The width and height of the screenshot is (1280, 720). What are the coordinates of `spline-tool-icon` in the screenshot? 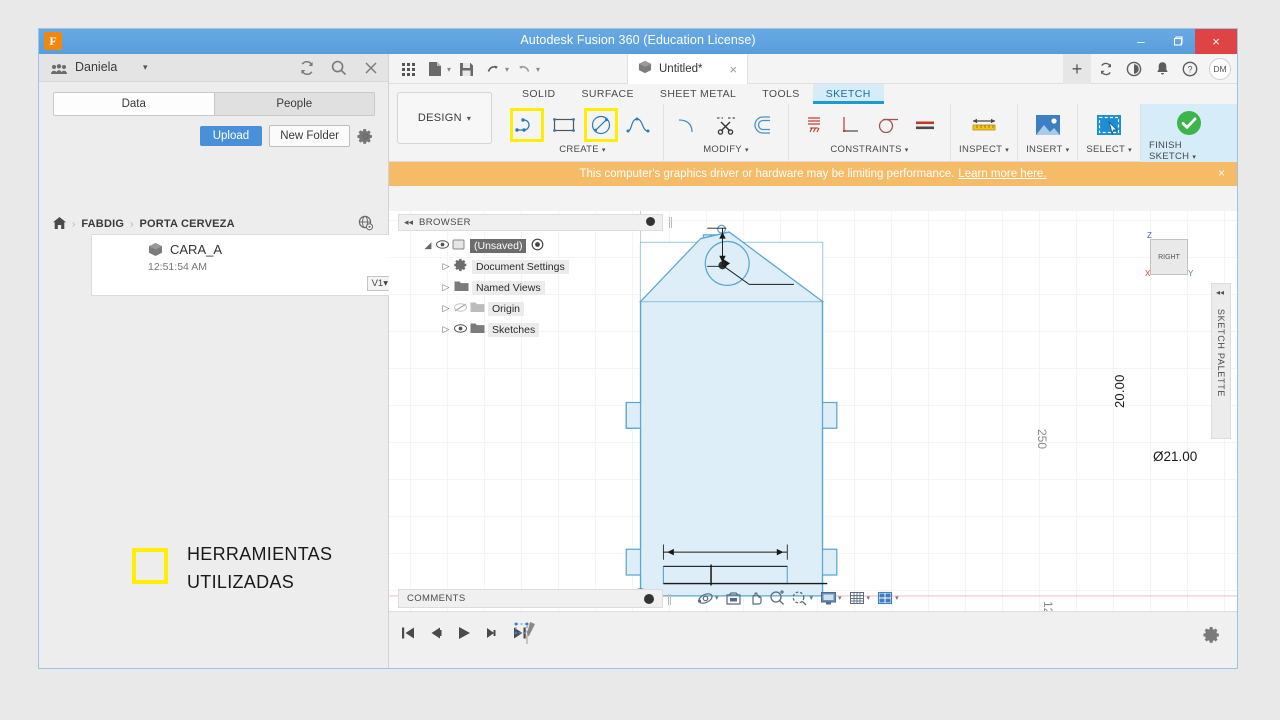 It's located at (638, 125).